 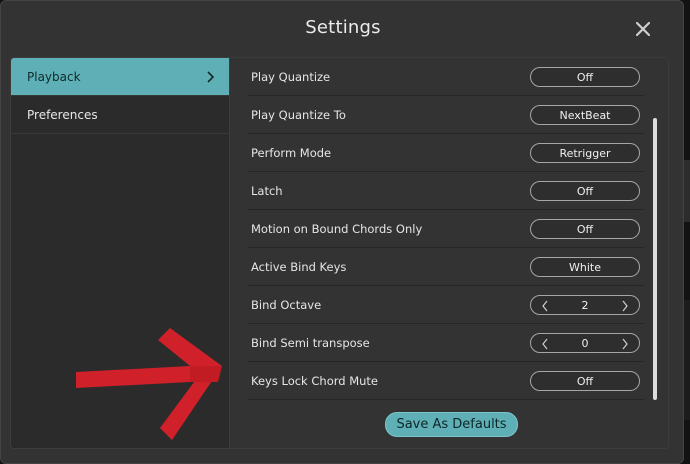 What do you see at coordinates (446, 115) in the screenshot?
I see `setting-row-play-quantize-to: Play Quantize To NextBeat` at bounding box center [446, 115].